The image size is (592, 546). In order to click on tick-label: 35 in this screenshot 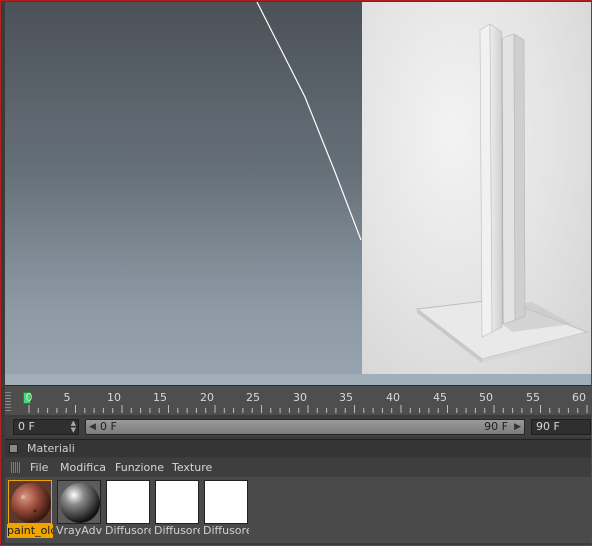, I will do `click(346, 397)`.